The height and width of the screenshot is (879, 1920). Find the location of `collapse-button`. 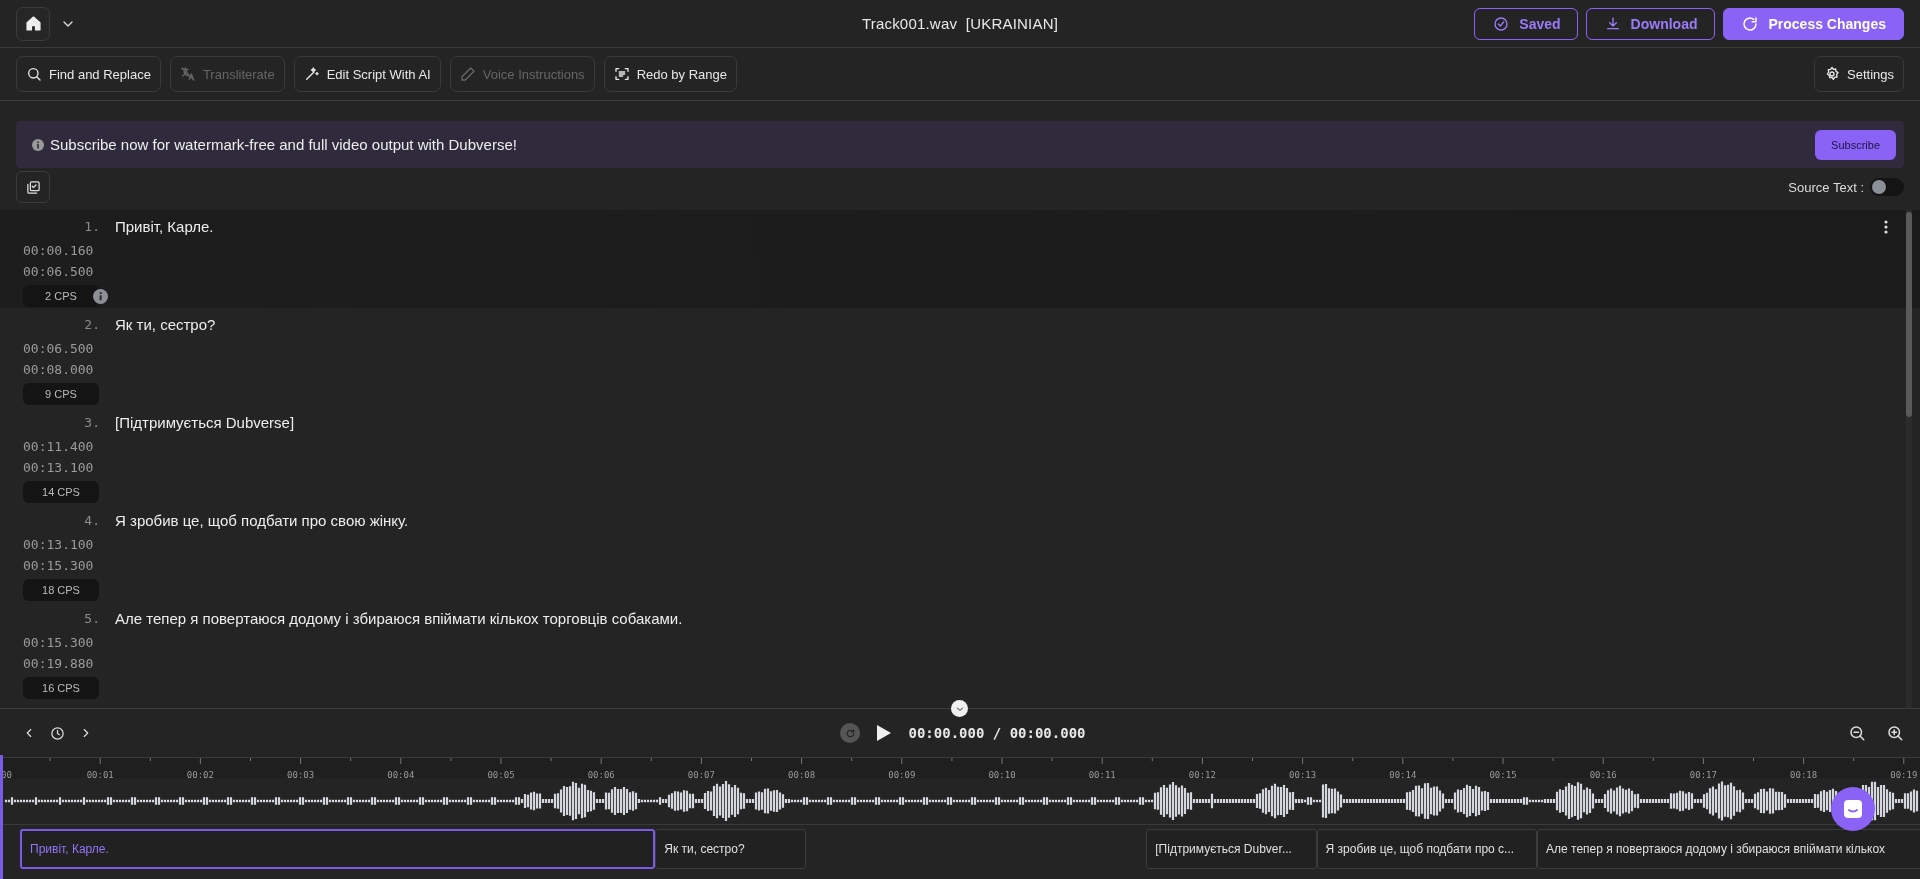

collapse-button is located at coordinates (959, 708).